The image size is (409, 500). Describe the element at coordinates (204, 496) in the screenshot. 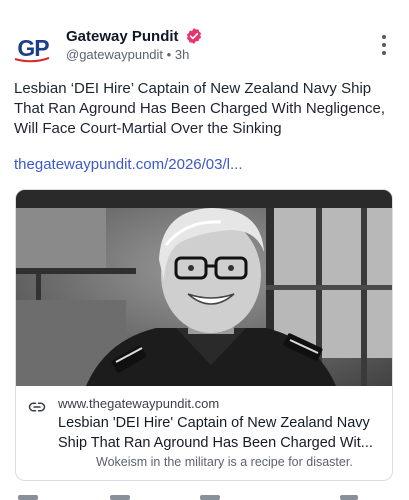

I see `action-bar-partial` at that location.